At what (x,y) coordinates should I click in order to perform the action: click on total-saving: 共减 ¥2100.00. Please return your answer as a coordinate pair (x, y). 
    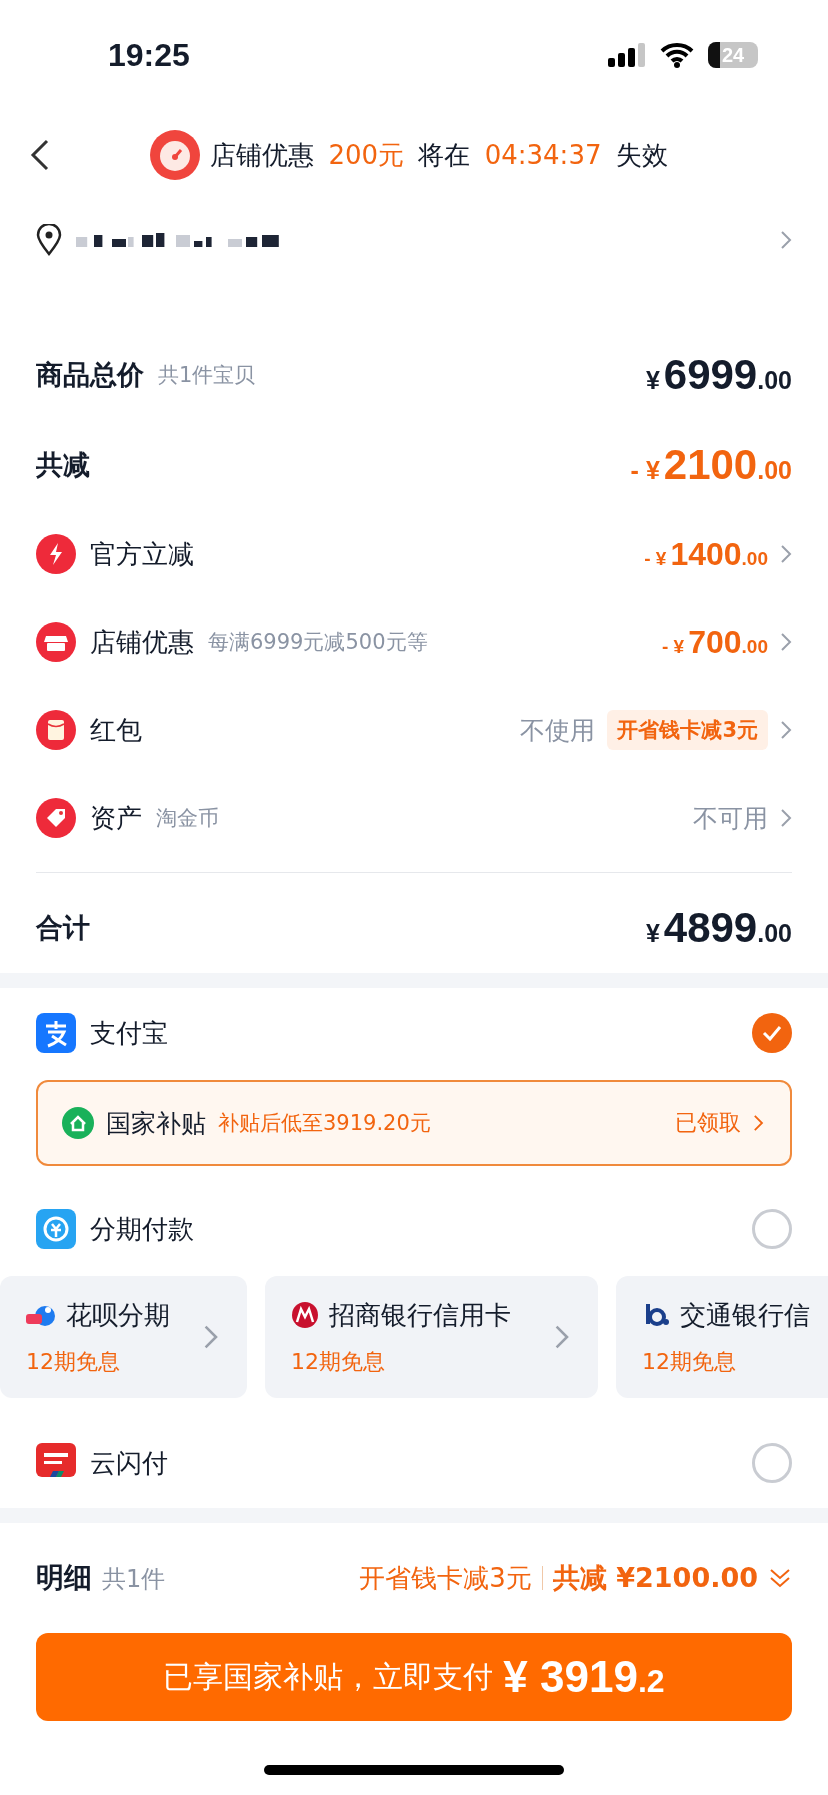
    Looking at the image, I should click on (655, 1578).